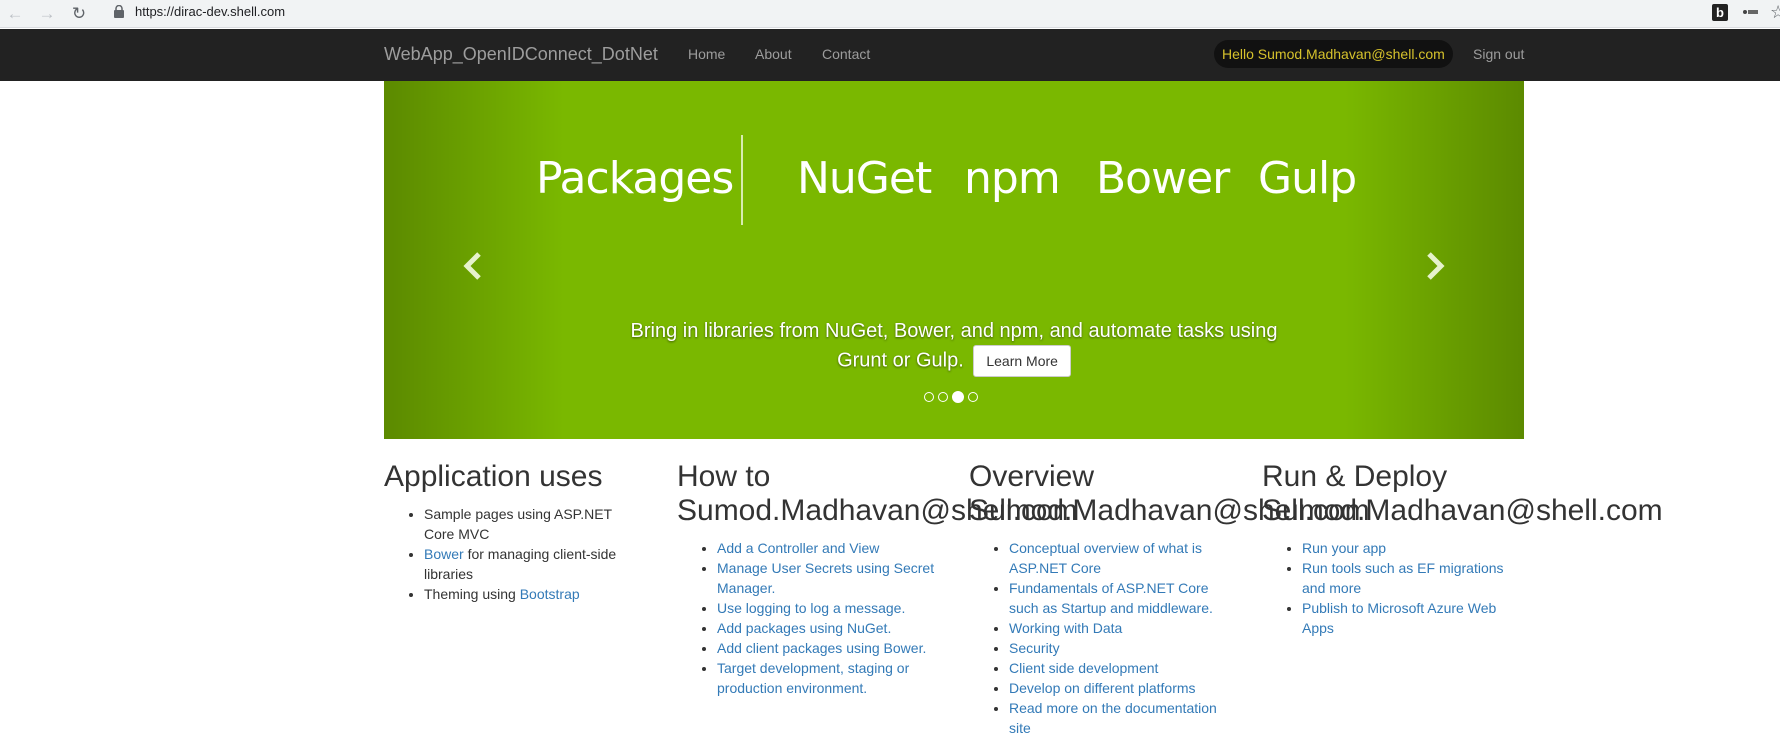 The height and width of the screenshot is (746, 1780). Describe the element at coordinates (473, 266) in the screenshot. I see `carousel-prev-icon` at that location.